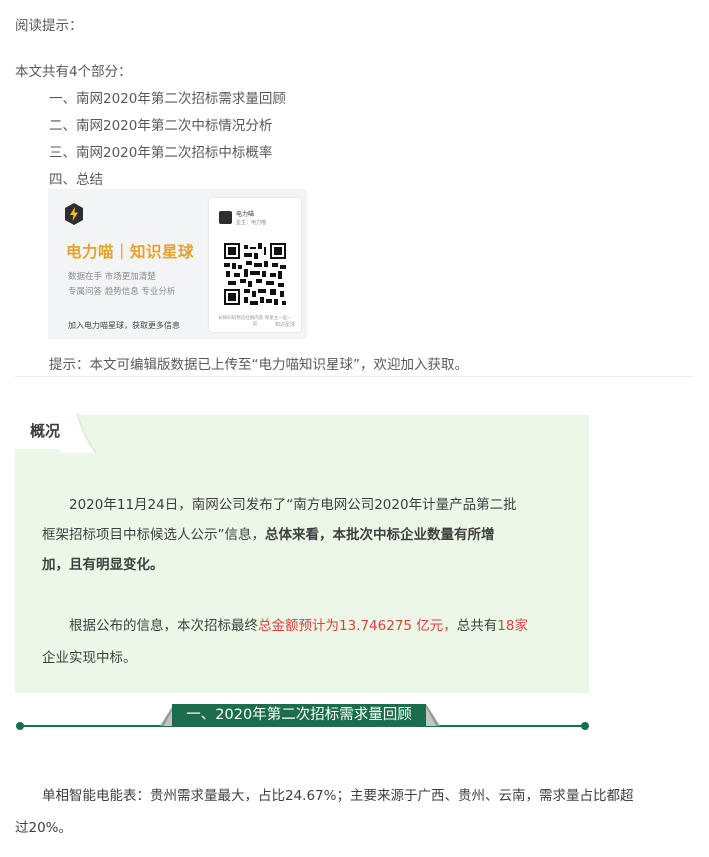 The width and height of the screenshot is (709, 857). Describe the element at coordinates (73, 72) in the screenshot. I see `outline-intro: 本文共有4个部分：` at that location.